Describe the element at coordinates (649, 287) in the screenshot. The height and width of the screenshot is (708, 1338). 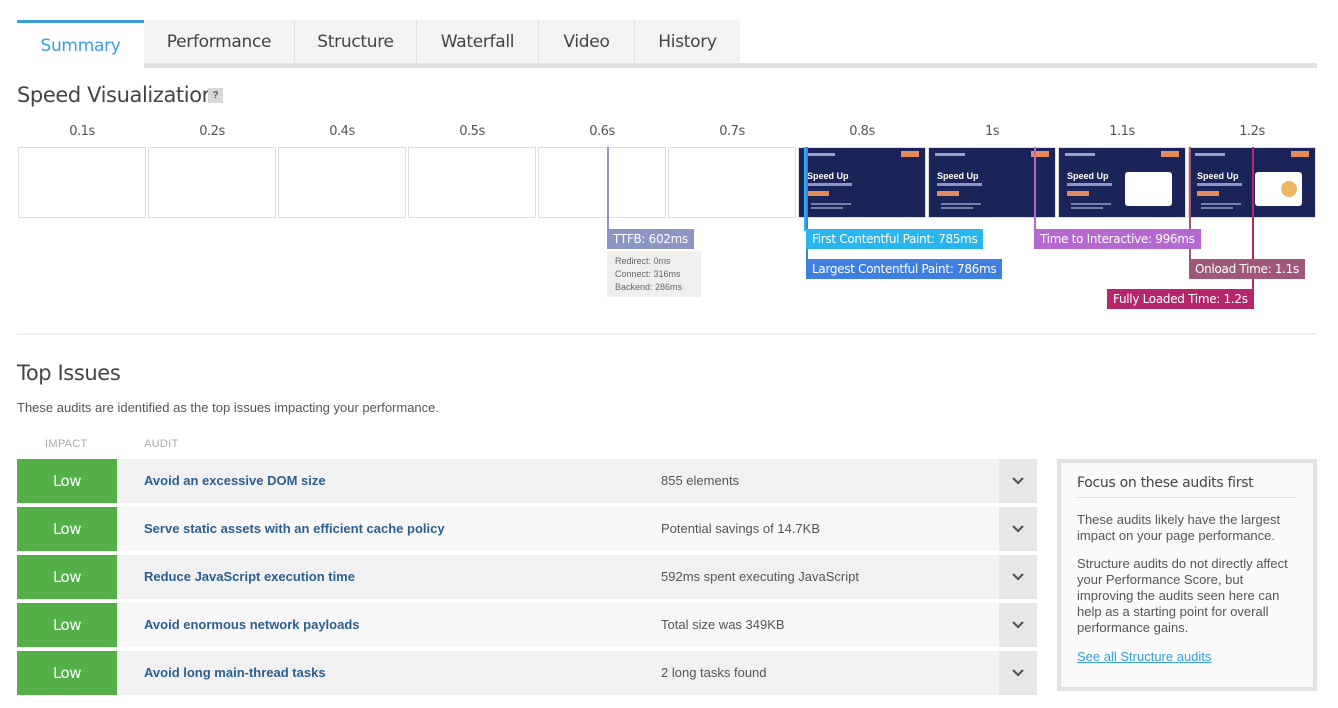
I see `ttfb-backend: Backend: 286ms` at that location.